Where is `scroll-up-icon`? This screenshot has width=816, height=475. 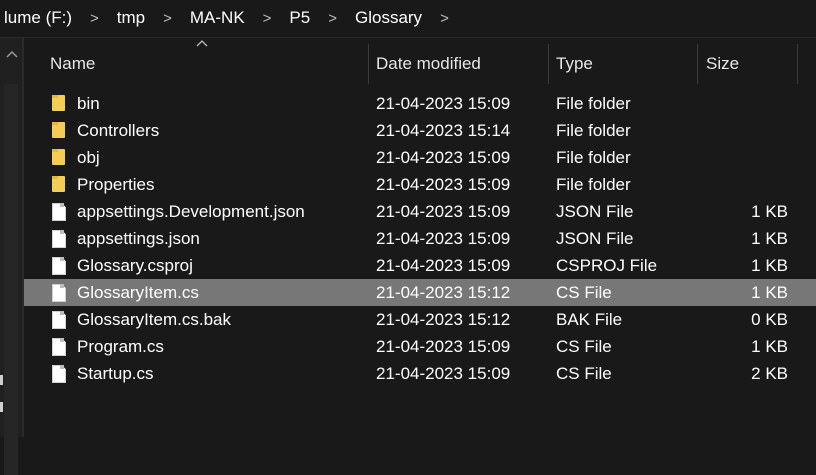
scroll-up-icon is located at coordinates (12, 55).